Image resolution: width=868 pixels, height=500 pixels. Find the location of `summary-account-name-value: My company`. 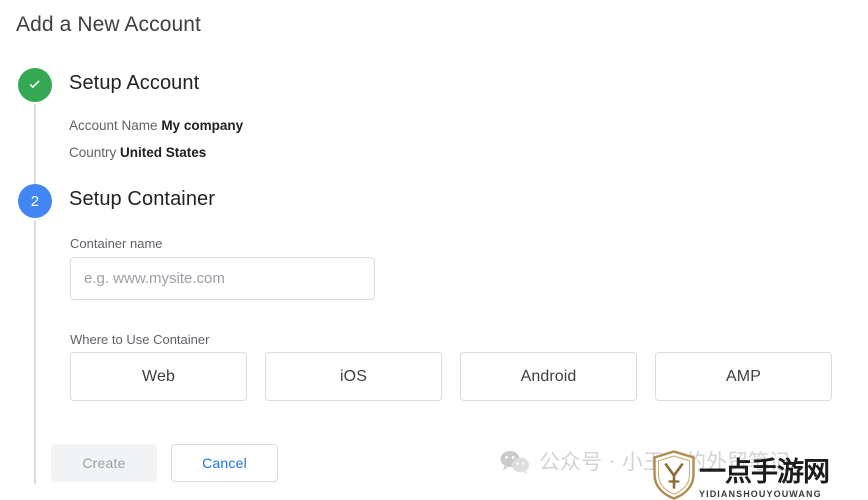

summary-account-name-value: My company is located at coordinates (202, 125).